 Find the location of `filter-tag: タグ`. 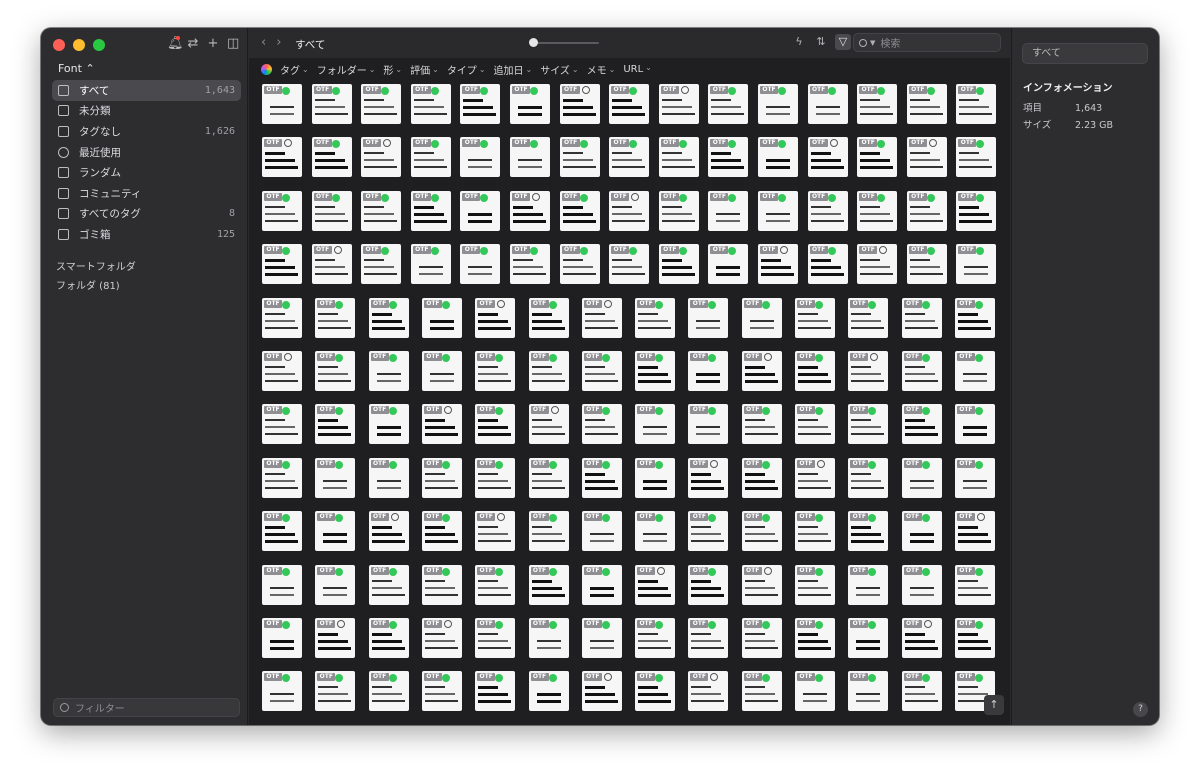

filter-tag: タグ is located at coordinates (294, 69).